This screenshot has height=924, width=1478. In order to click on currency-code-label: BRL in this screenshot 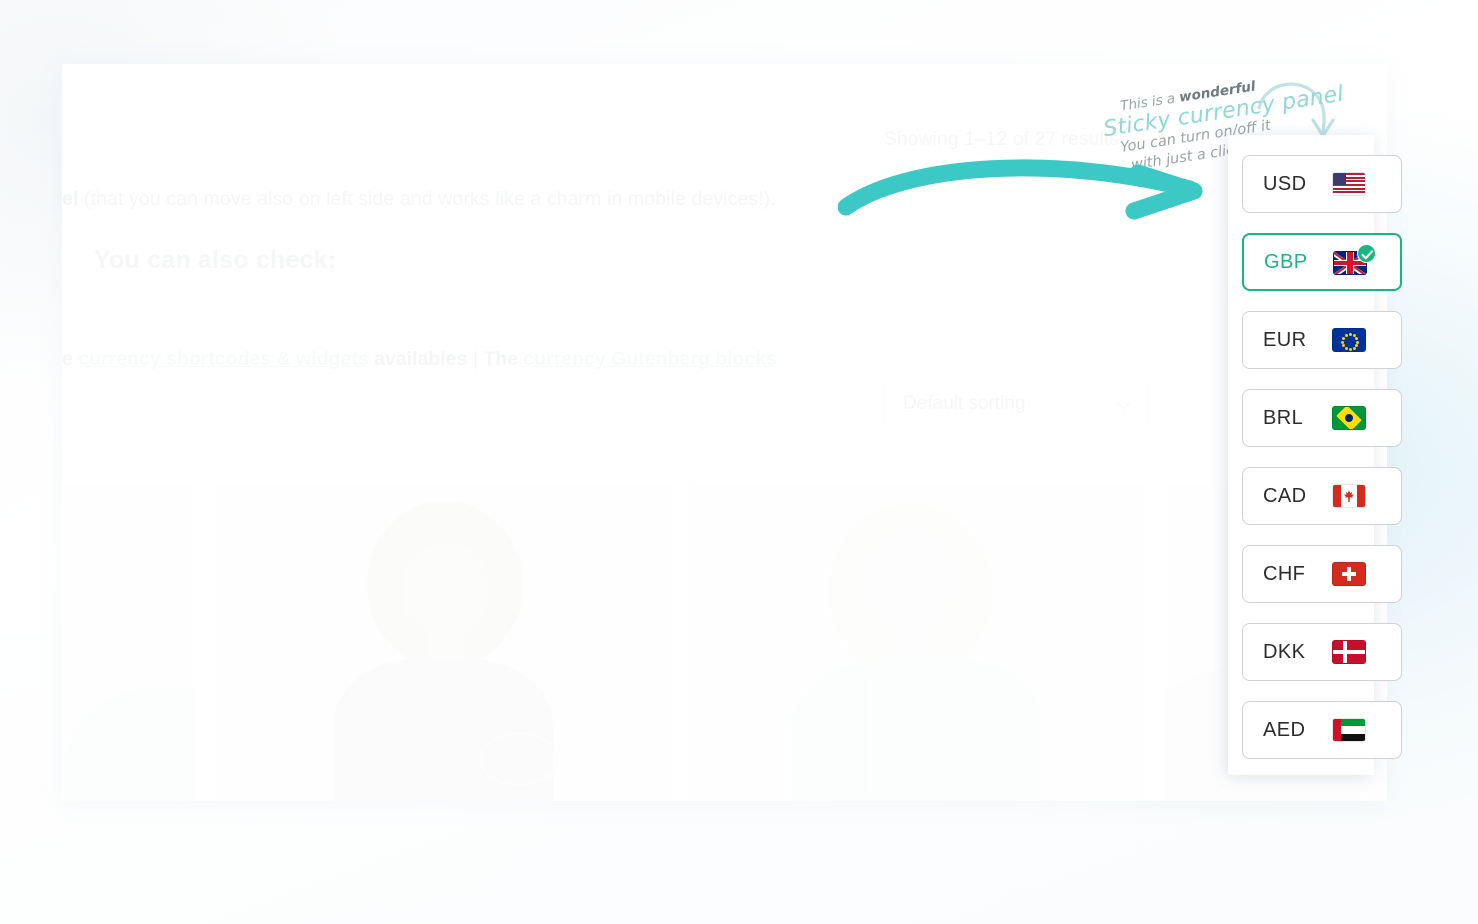, I will do `click(1283, 417)`.